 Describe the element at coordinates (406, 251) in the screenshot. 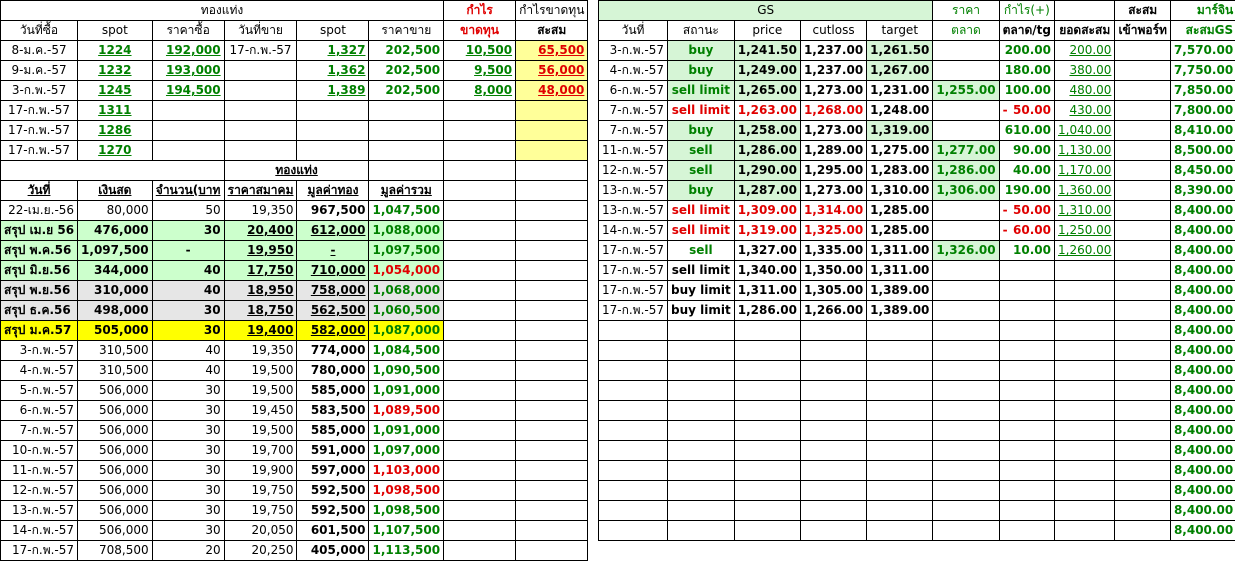

I see `summary-cell: 1,097,500` at that location.